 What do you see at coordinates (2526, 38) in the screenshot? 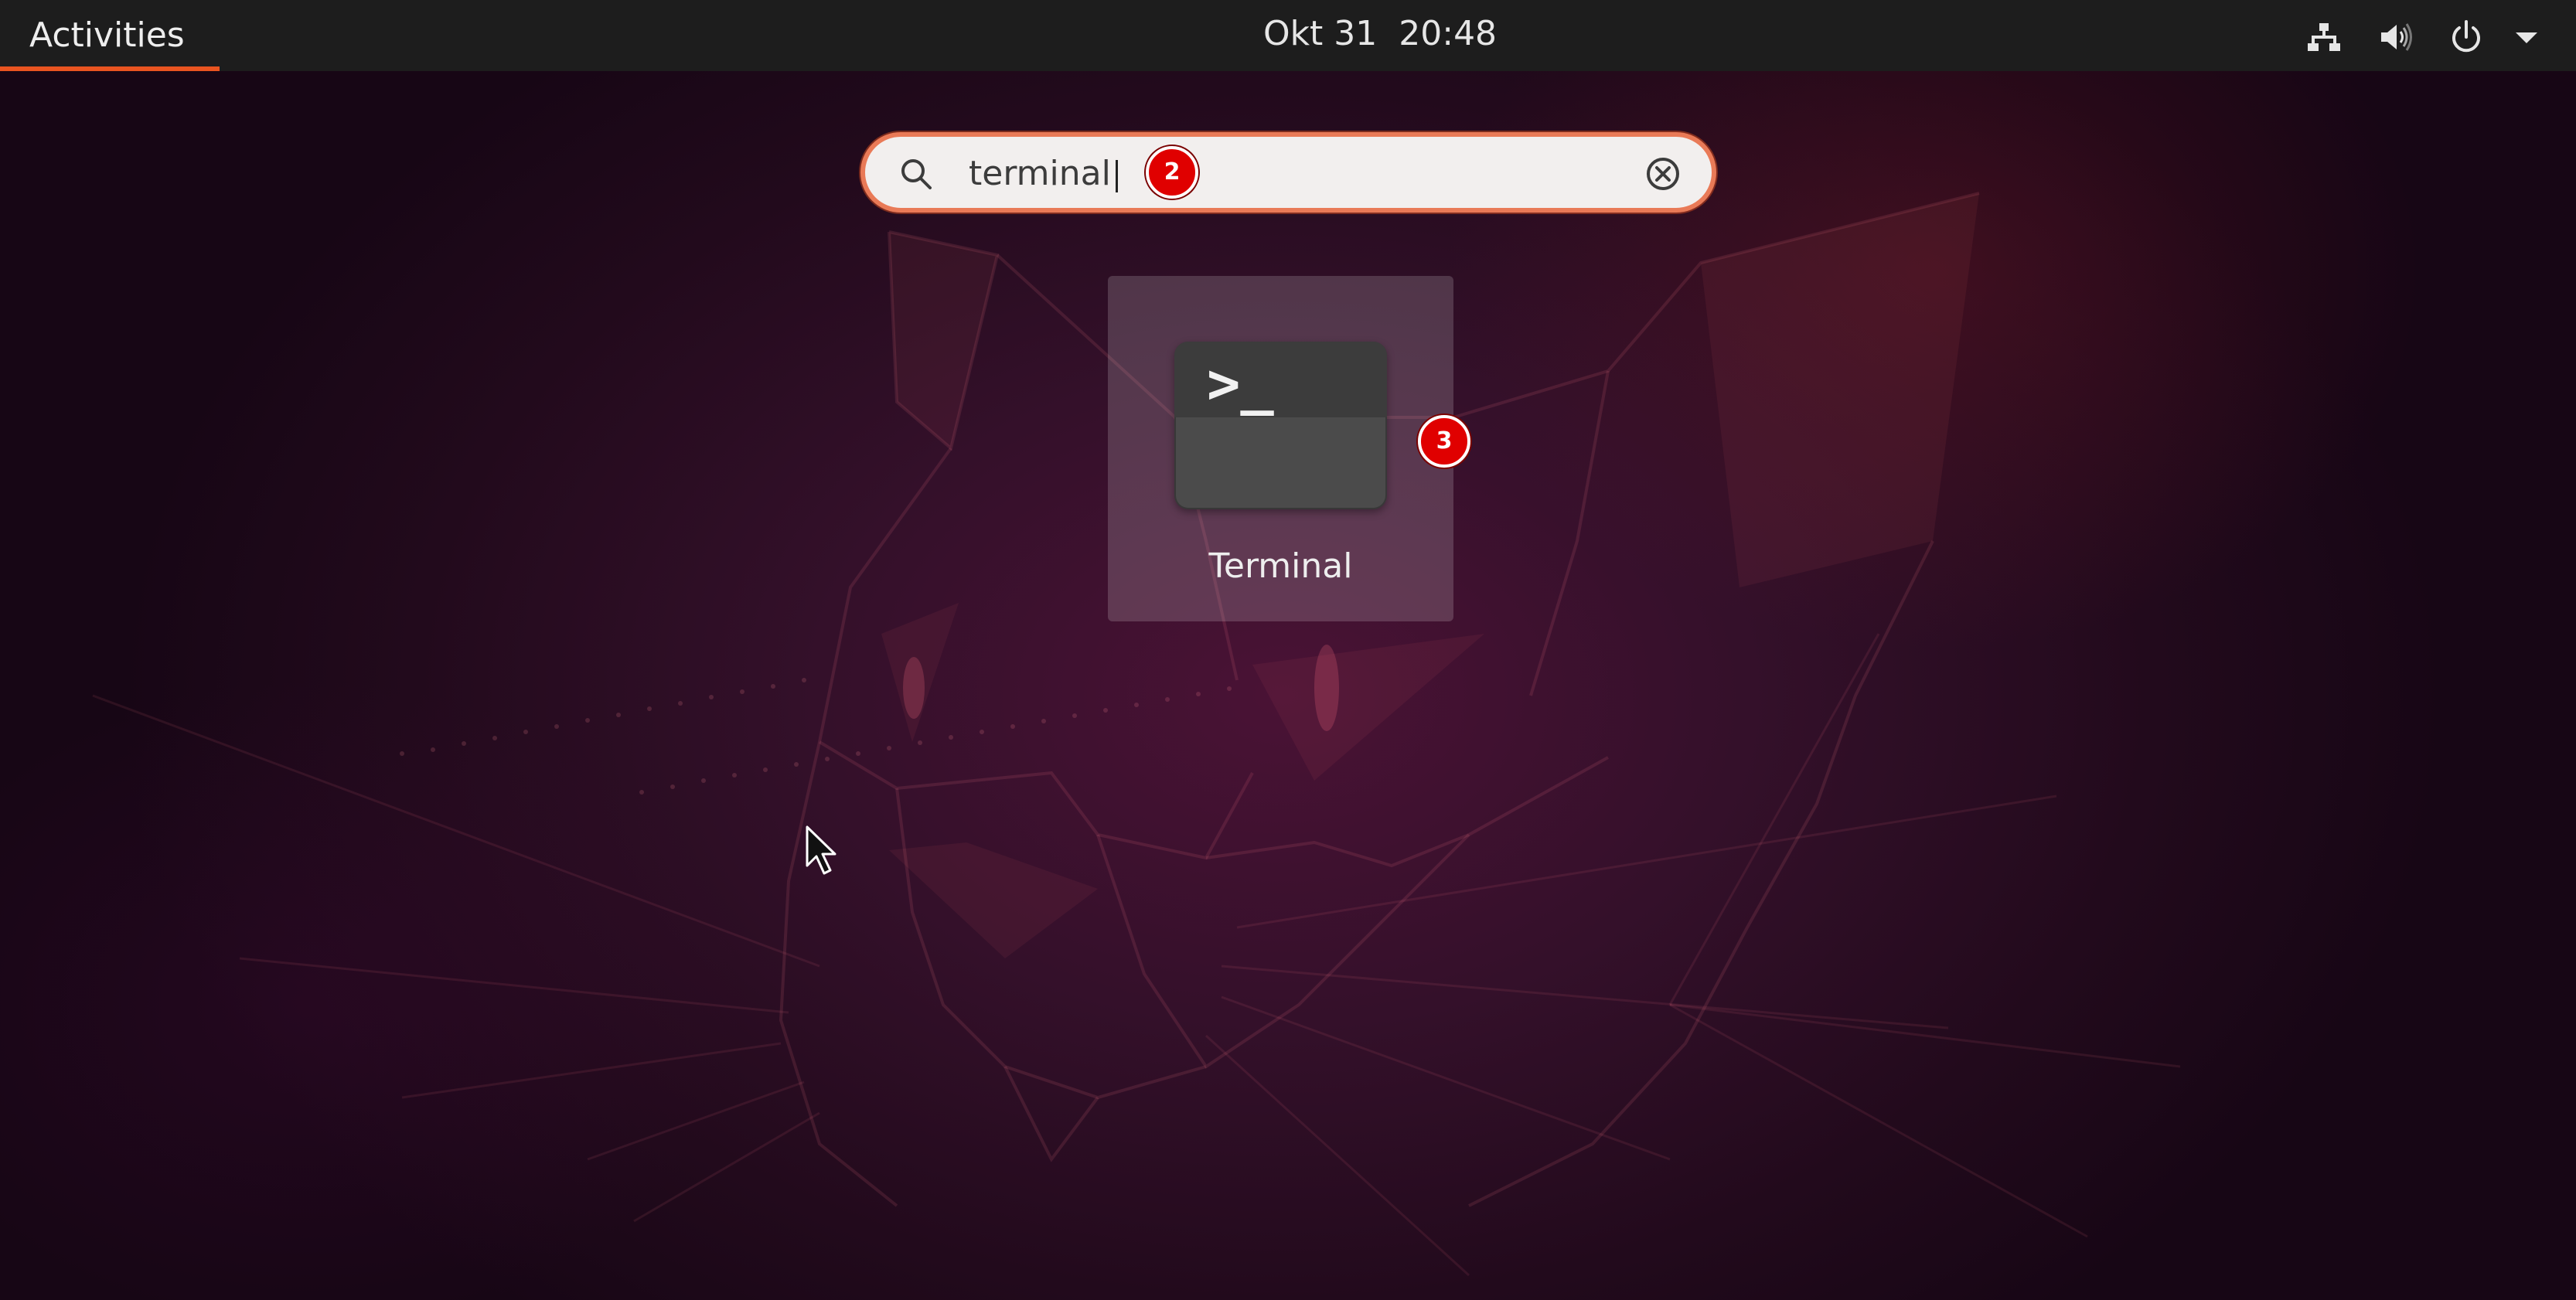
I see `chevron-down-icon` at bounding box center [2526, 38].